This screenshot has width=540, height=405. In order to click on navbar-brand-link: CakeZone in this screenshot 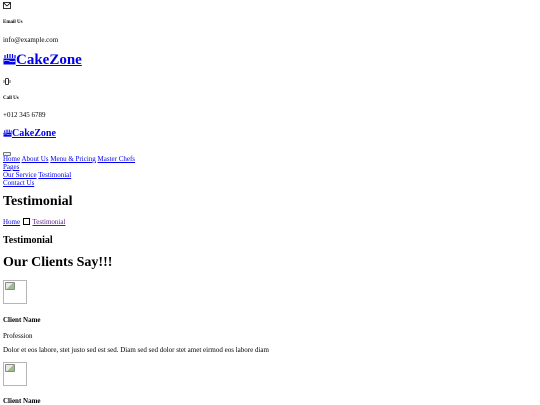, I will do `click(29, 134)`.